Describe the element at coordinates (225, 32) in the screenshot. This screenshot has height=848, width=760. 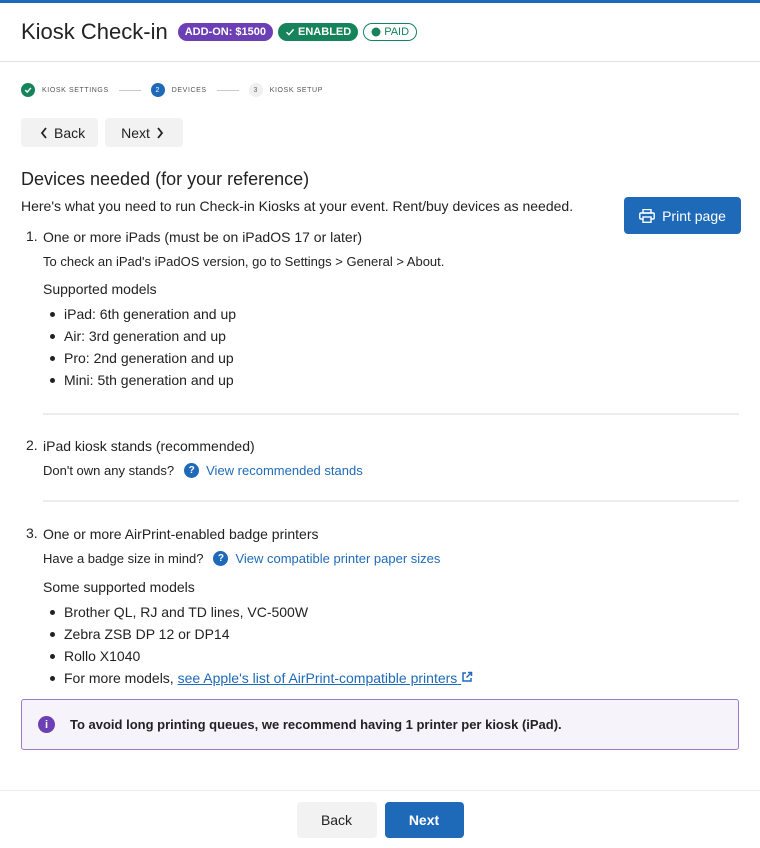
I see `addon-badge: ADD-ON: $1500` at that location.